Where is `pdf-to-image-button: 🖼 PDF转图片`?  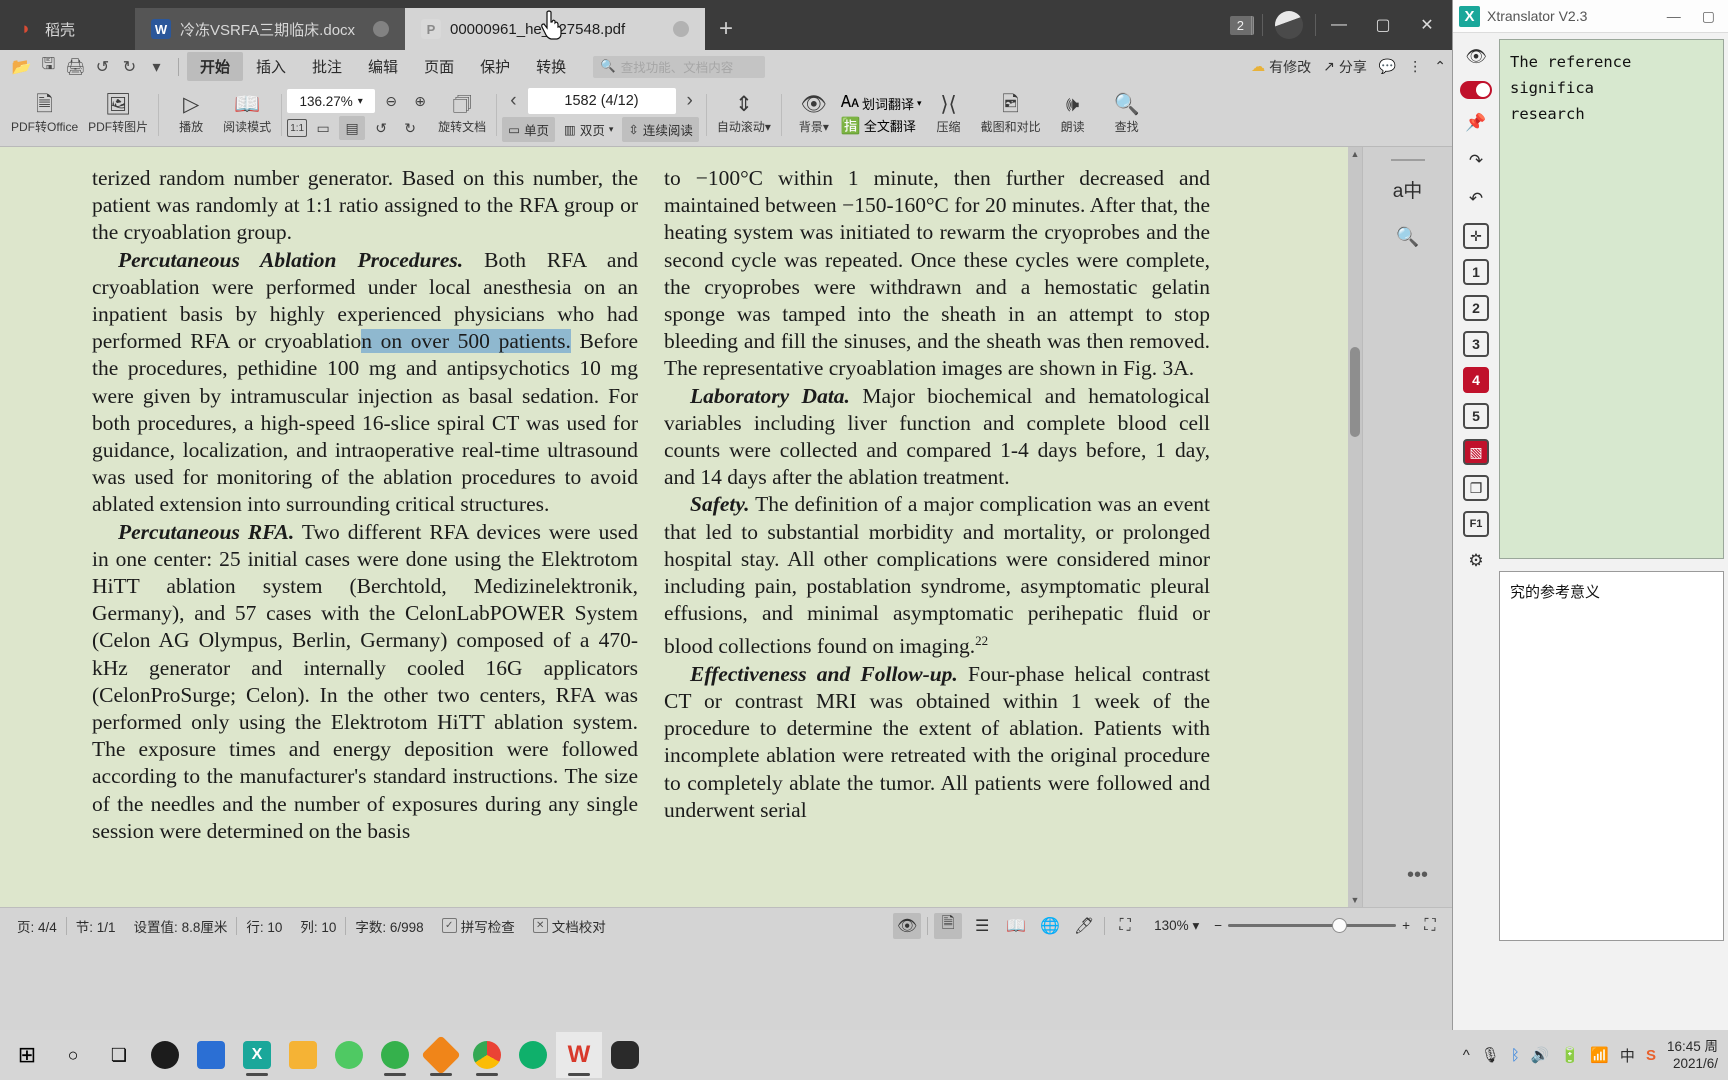 pdf-to-image-button: 🖼 PDF转图片 is located at coordinates (118, 115).